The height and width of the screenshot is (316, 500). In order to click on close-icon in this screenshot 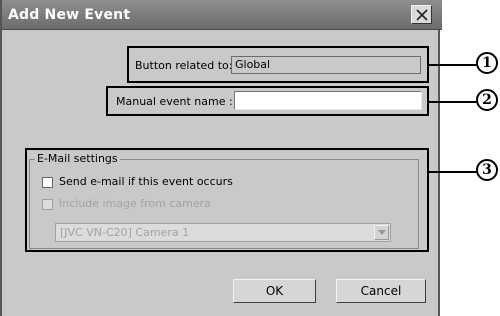, I will do `click(421, 14)`.